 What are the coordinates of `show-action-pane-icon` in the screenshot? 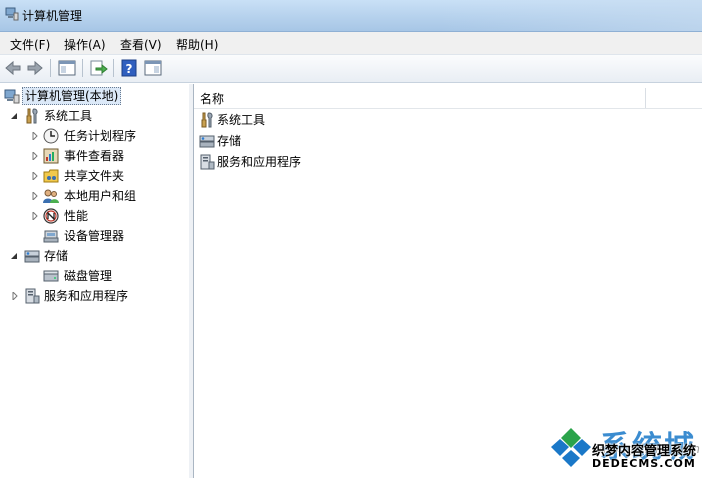 It's located at (153, 68).